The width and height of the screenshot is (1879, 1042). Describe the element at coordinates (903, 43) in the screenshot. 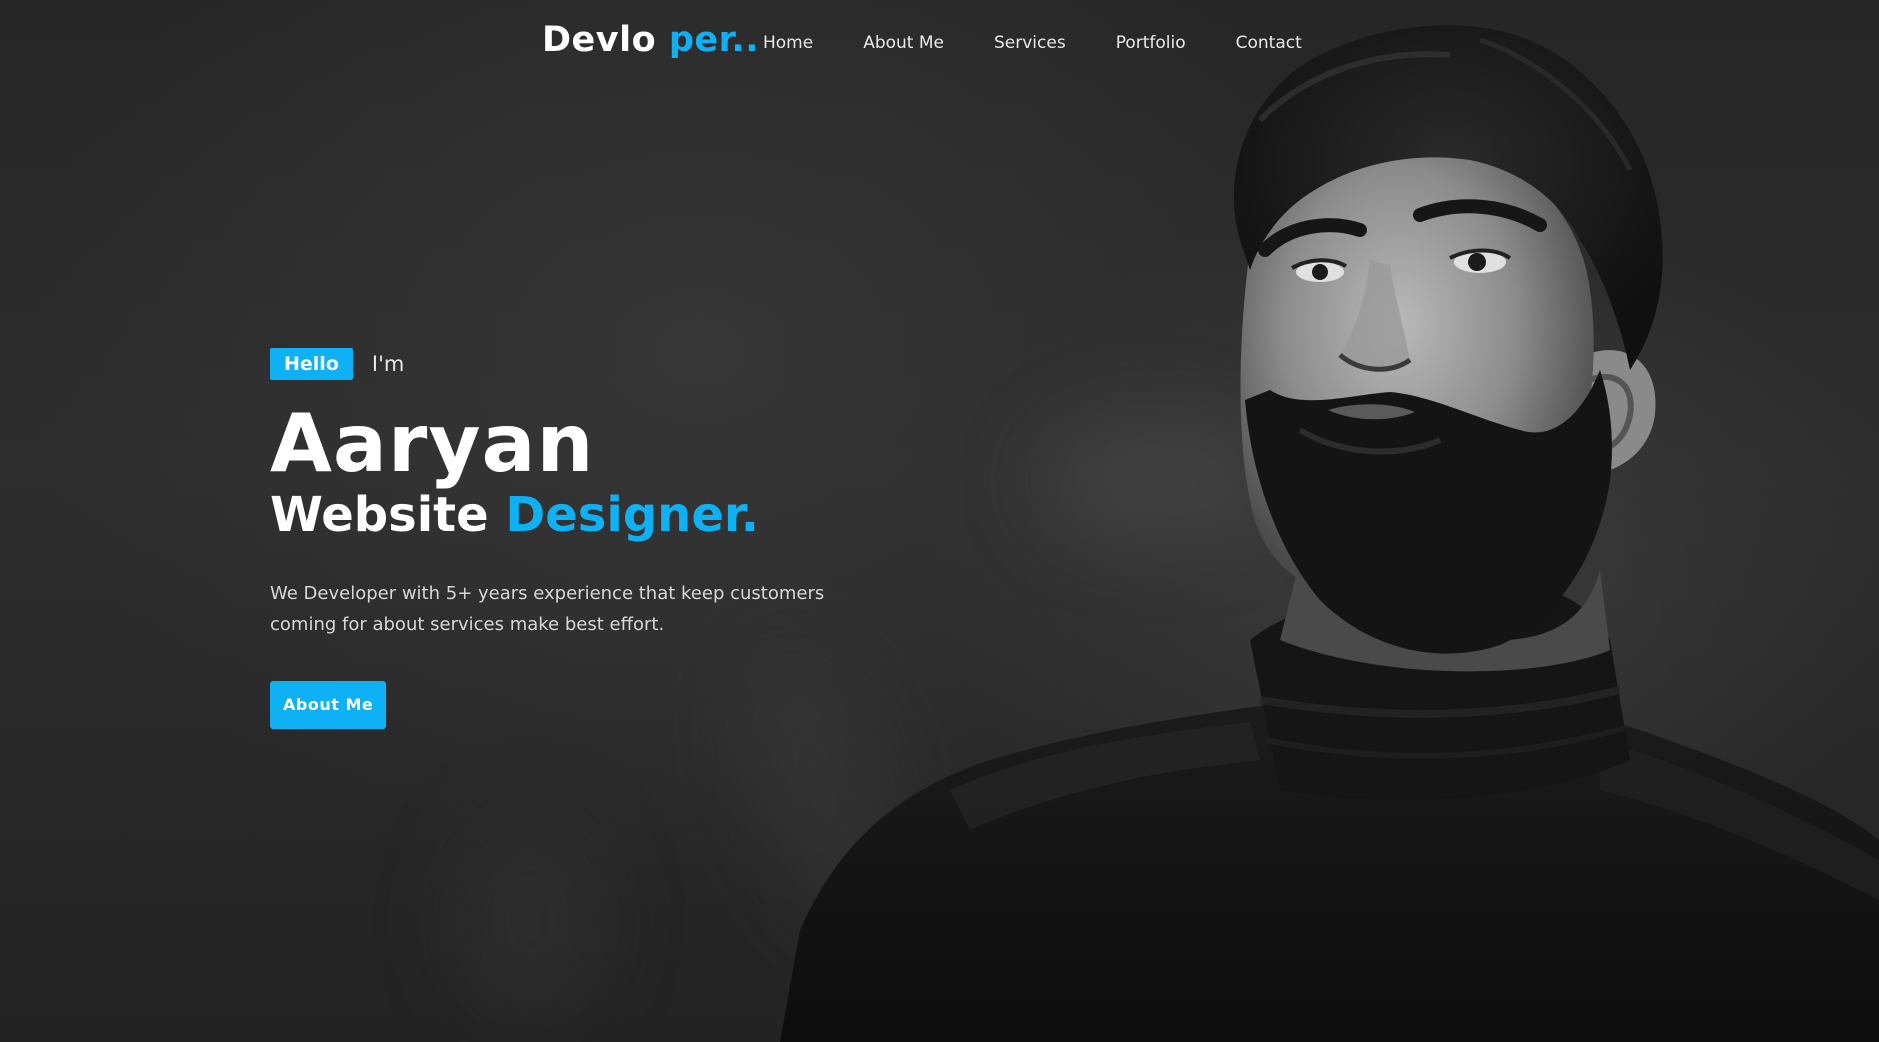

I see `nav-link-about-me: About Me` at that location.